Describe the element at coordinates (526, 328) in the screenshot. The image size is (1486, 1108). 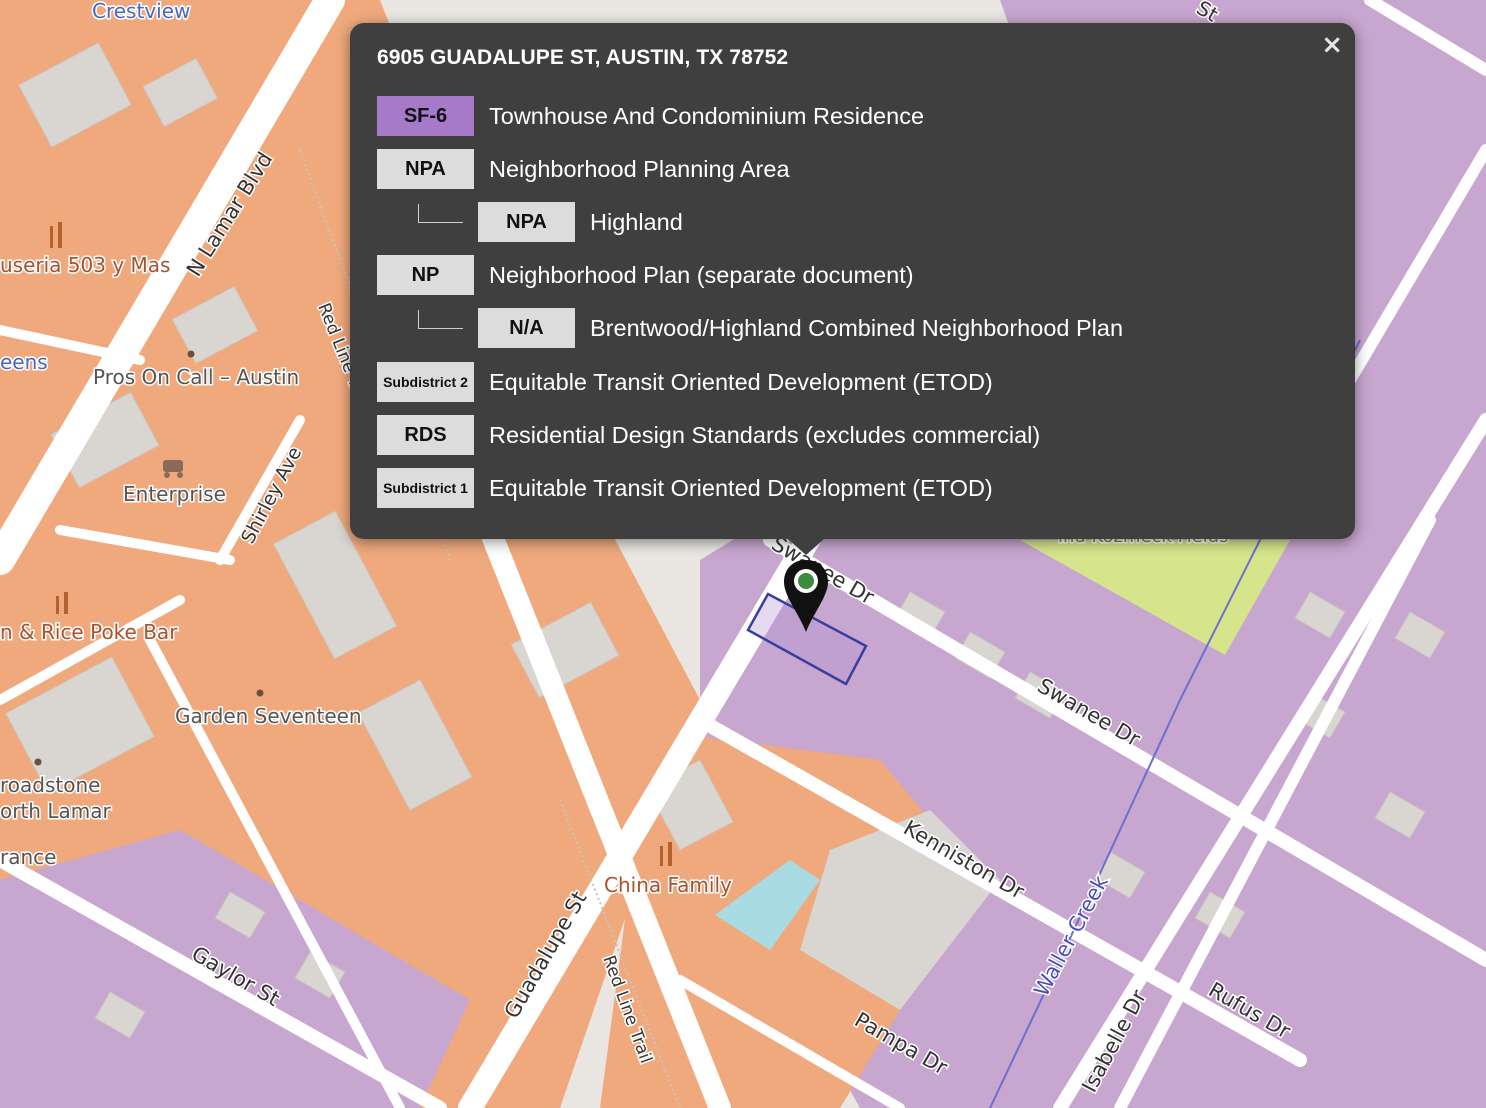
I see `np-sub-badge: N/A` at that location.